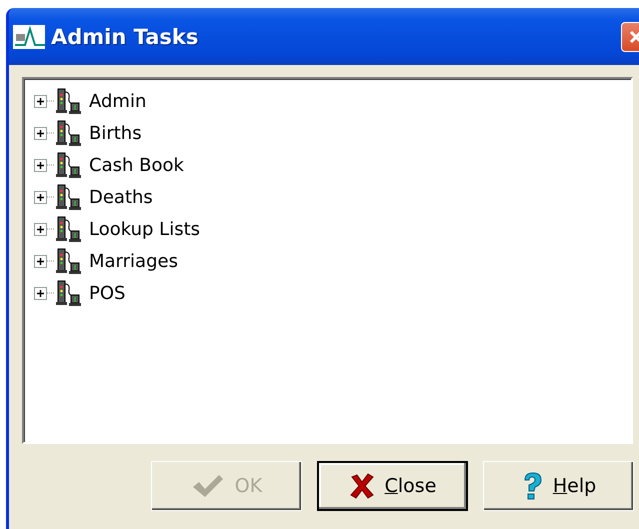 The image size is (639, 529). I want to click on app-logo-icon, so click(29, 36).